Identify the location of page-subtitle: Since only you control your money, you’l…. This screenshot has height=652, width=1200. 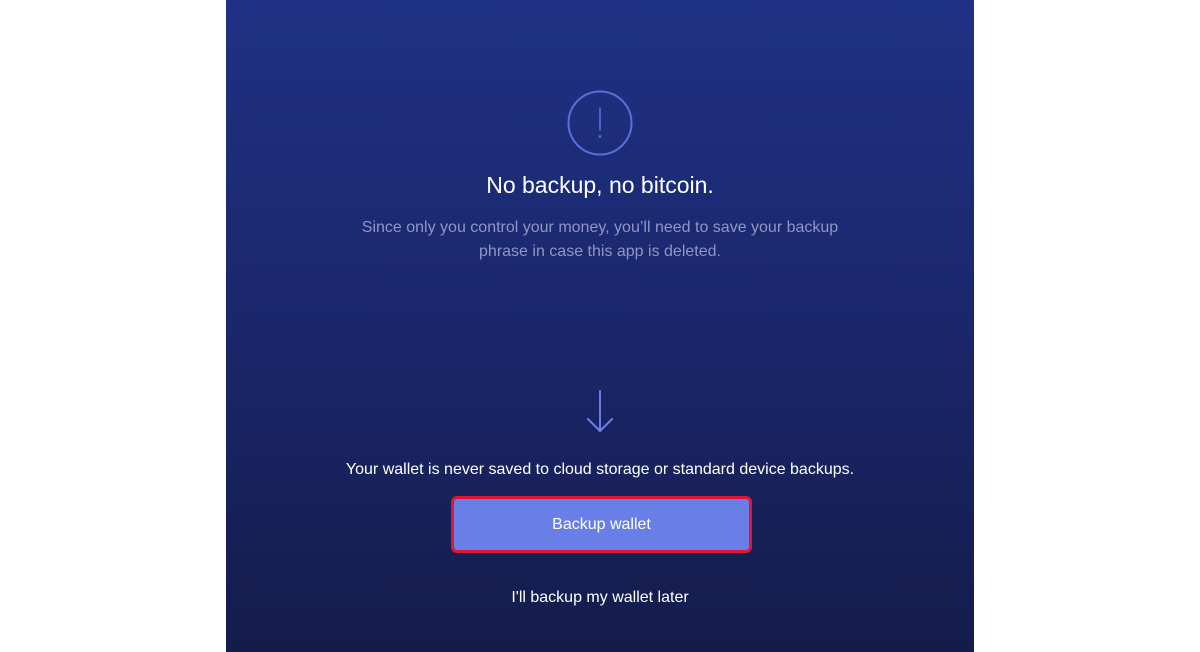
(600, 239).